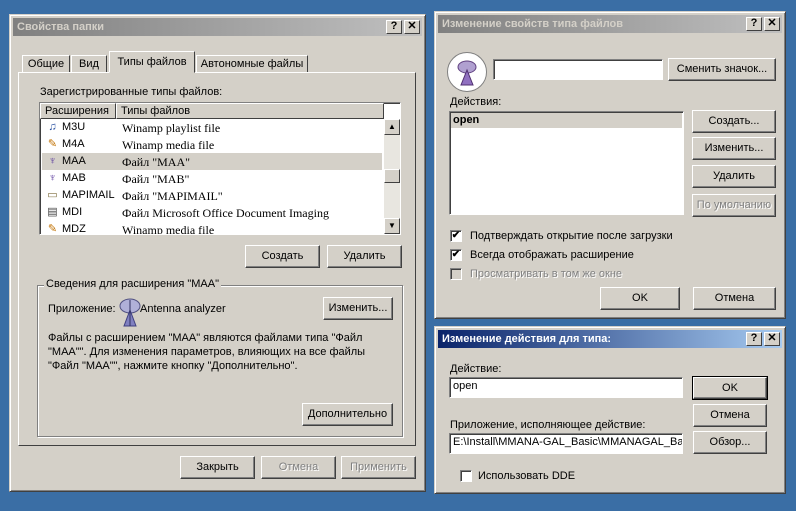 This screenshot has height=511, width=796. What do you see at coordinates (46, 64) in the screenshot?
I see `tab-general: Общие` at bounding box center [46, 64].